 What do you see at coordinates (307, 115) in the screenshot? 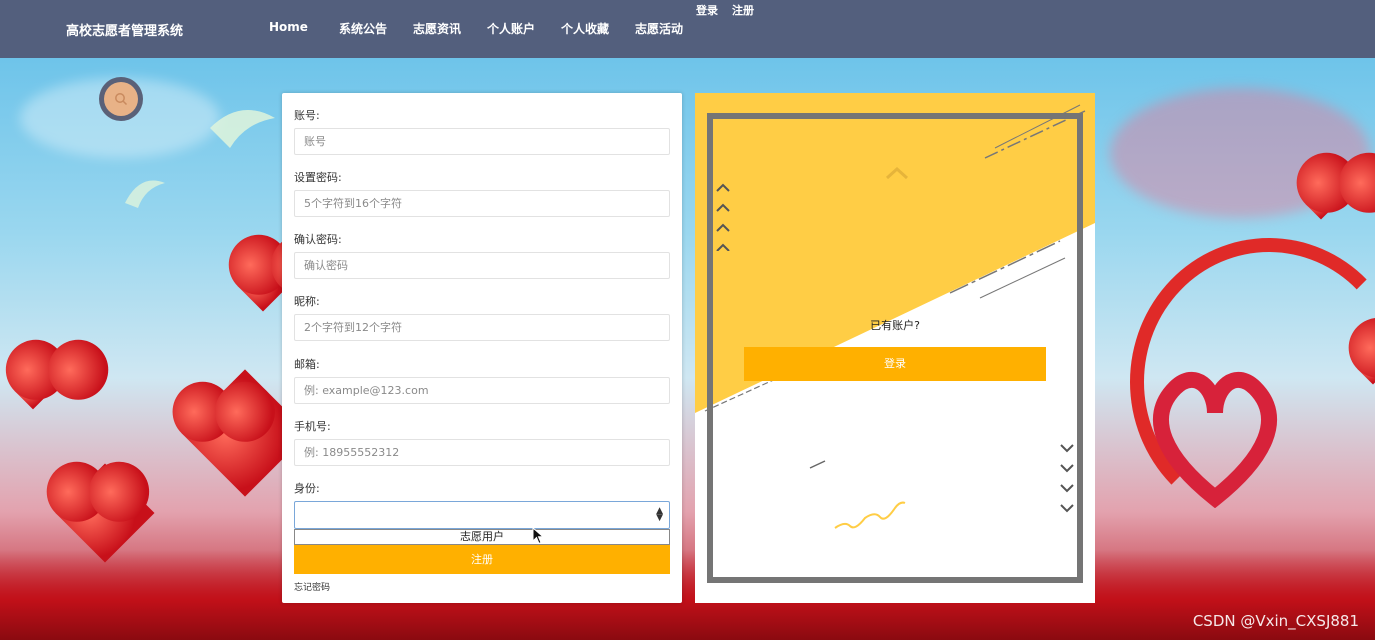
I see `account-label: 账号:` at bounding box center [307, 115].